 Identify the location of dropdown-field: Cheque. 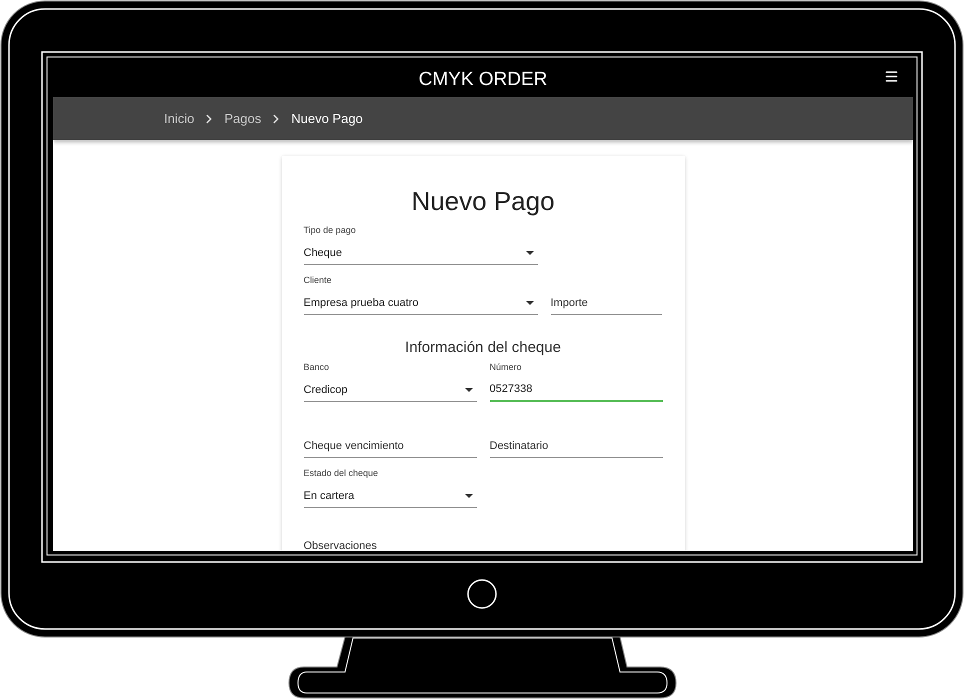
(421, 253).